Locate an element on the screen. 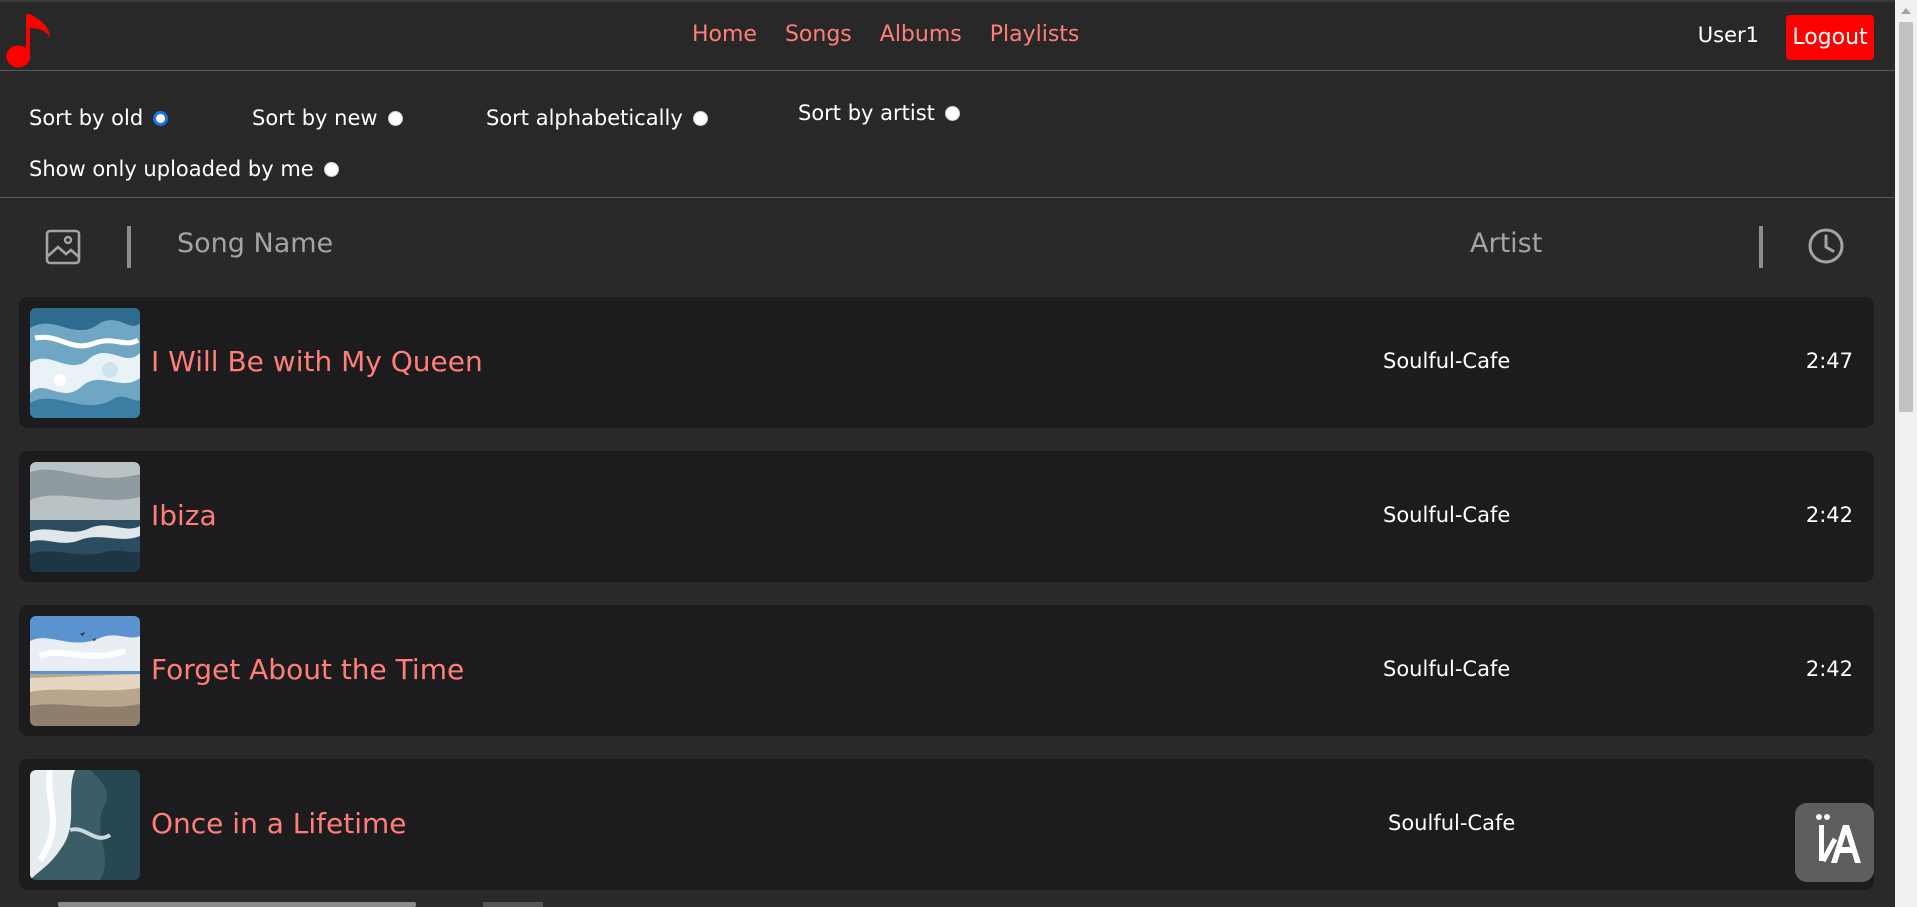 This screenshot has width=1917, height=907. table-header: Song Name Artist is located at coordinates (947, 246).